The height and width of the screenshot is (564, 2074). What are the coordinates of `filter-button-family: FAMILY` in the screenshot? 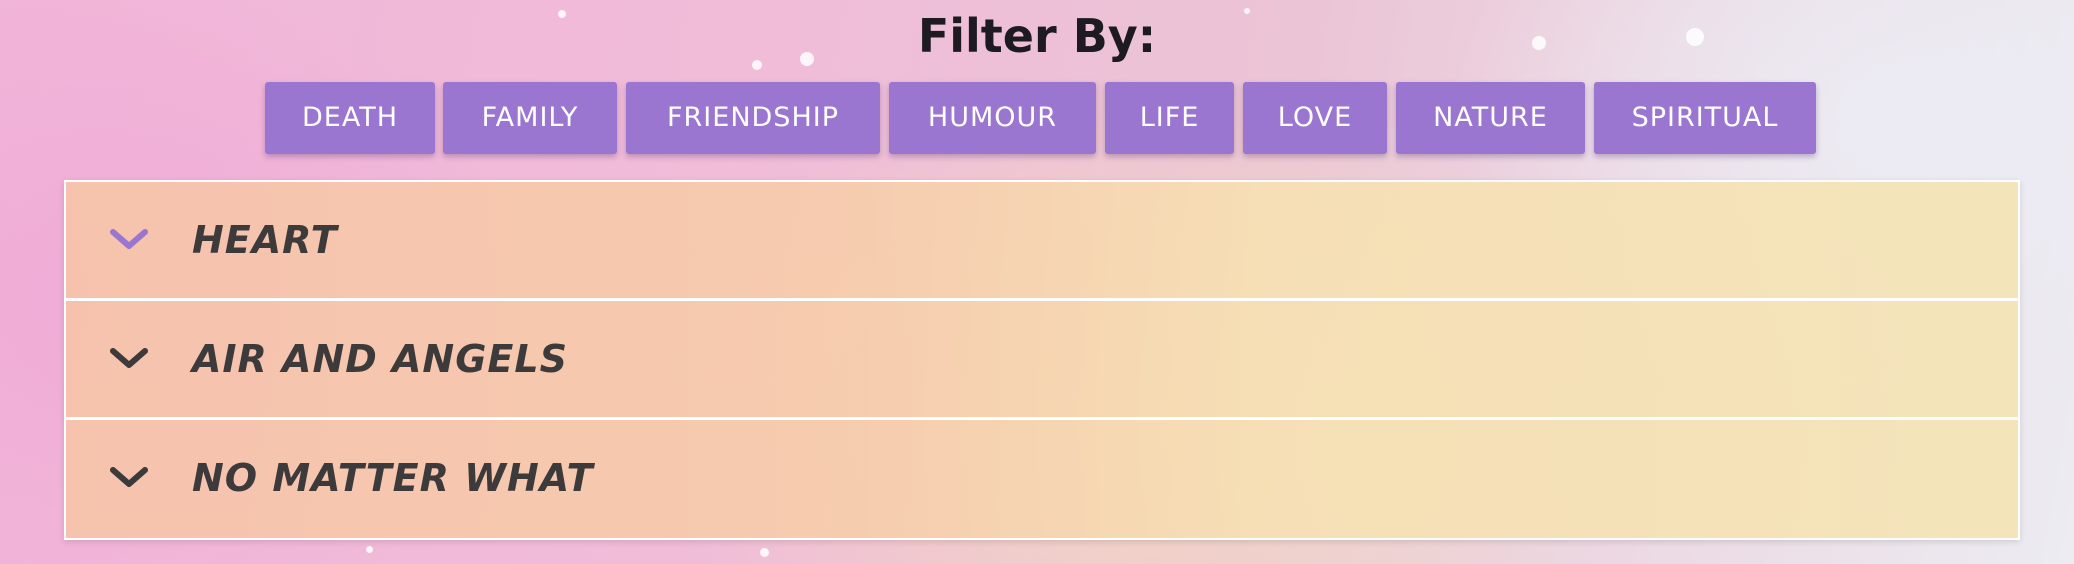 It's located at (530, 118).